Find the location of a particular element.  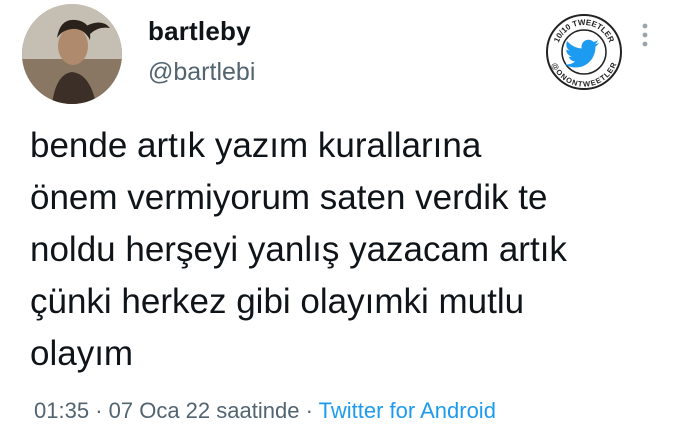

tweet-line: önem vermiyorum saten verdik te is located at coordinates (289, 197).